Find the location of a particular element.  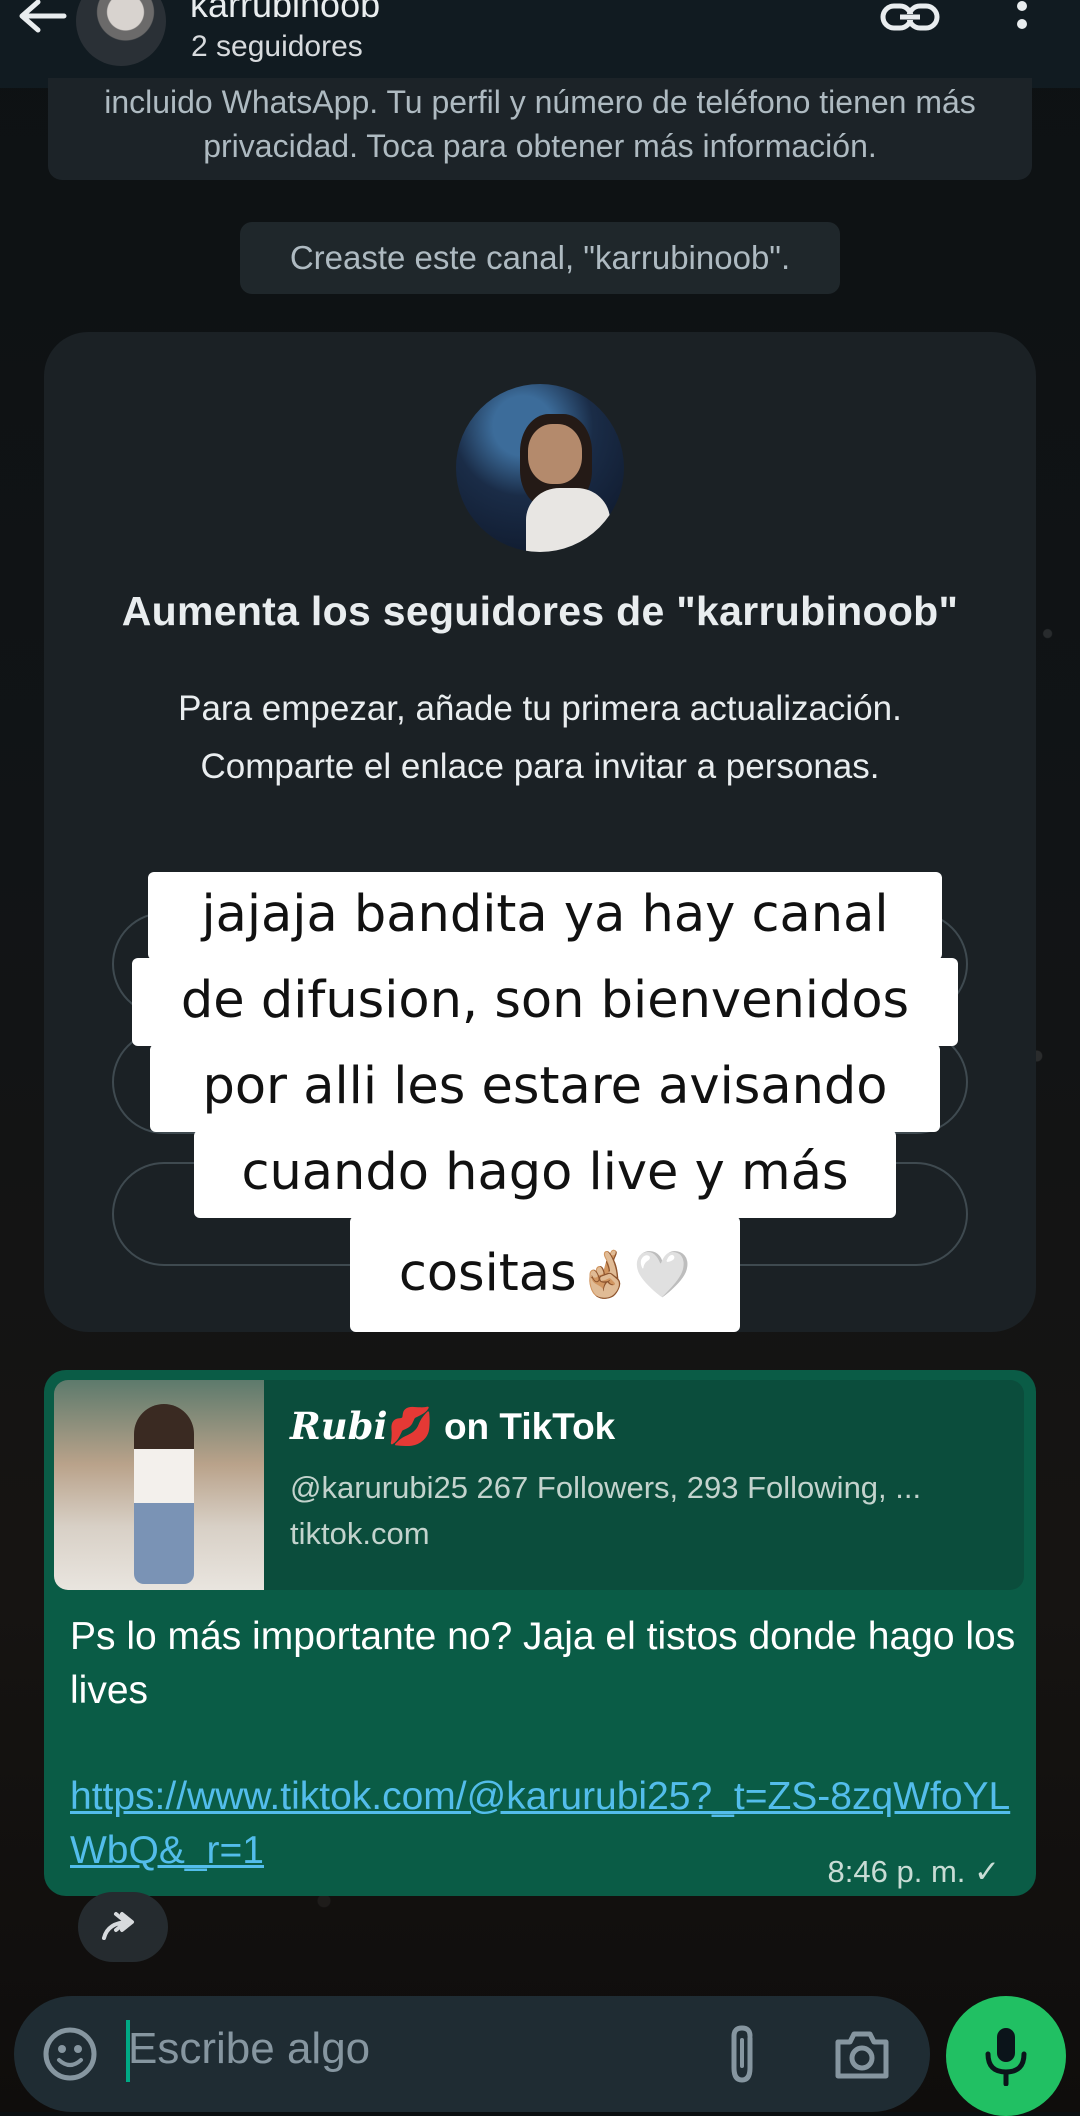

channel-avatar is located at coordinates (121, 33).